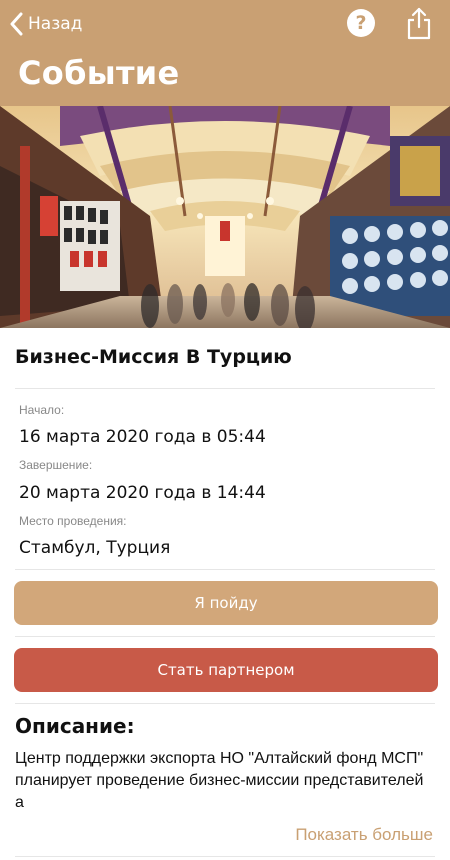 The height and width of the screenshot is (860, 450). Describe the element at coordinates (95, 548) in the screenshot. I see `place-value: Стамбул, Турция` at that location.